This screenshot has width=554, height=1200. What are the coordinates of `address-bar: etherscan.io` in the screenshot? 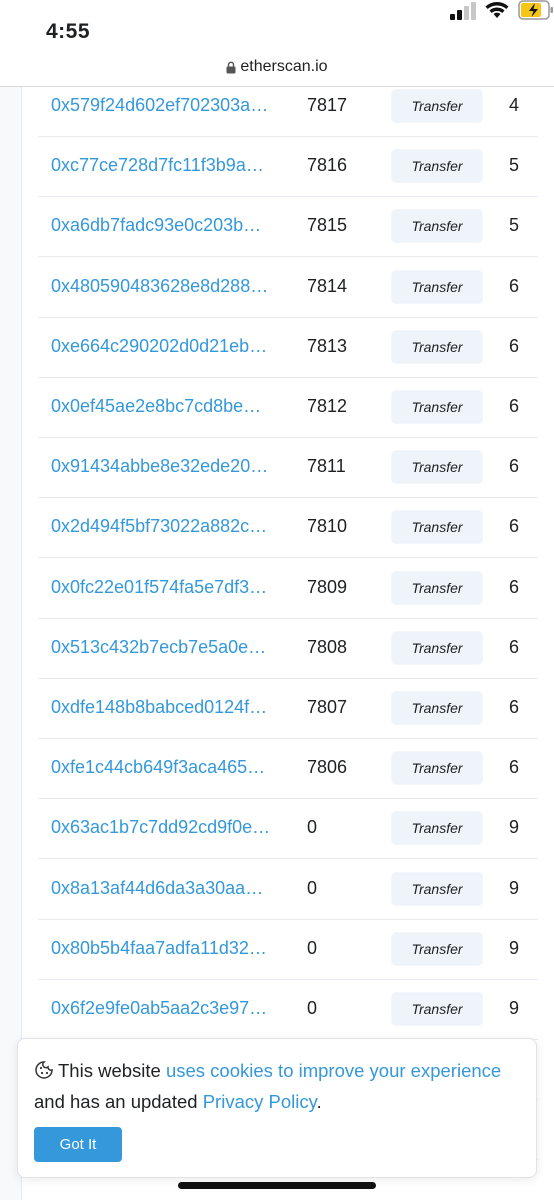 It's located at (277, 71).